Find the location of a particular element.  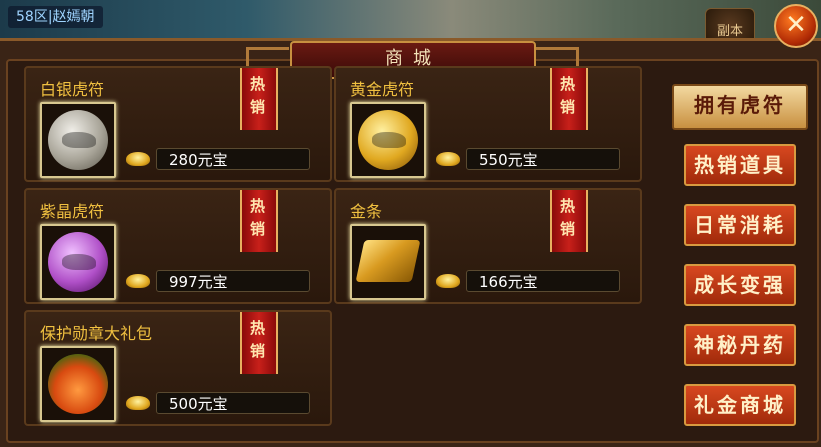

gift-bag-icon is located at coordinates (78, 384).